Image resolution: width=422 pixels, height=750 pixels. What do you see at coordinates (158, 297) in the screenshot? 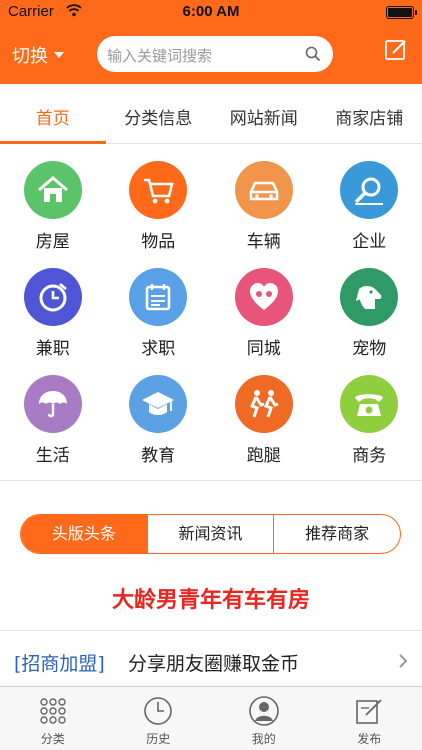
I see `calendar-icon` at bounding box center [158, 297].